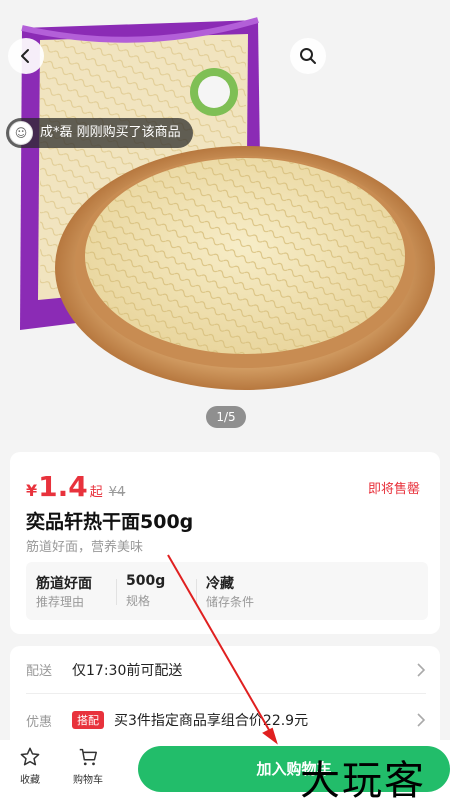 This screenshot has width=450, height=800. What do you see at coordinates (21, 133) in the screenshot?
I see `avatar: ☺` at bounding box center [21, 133].